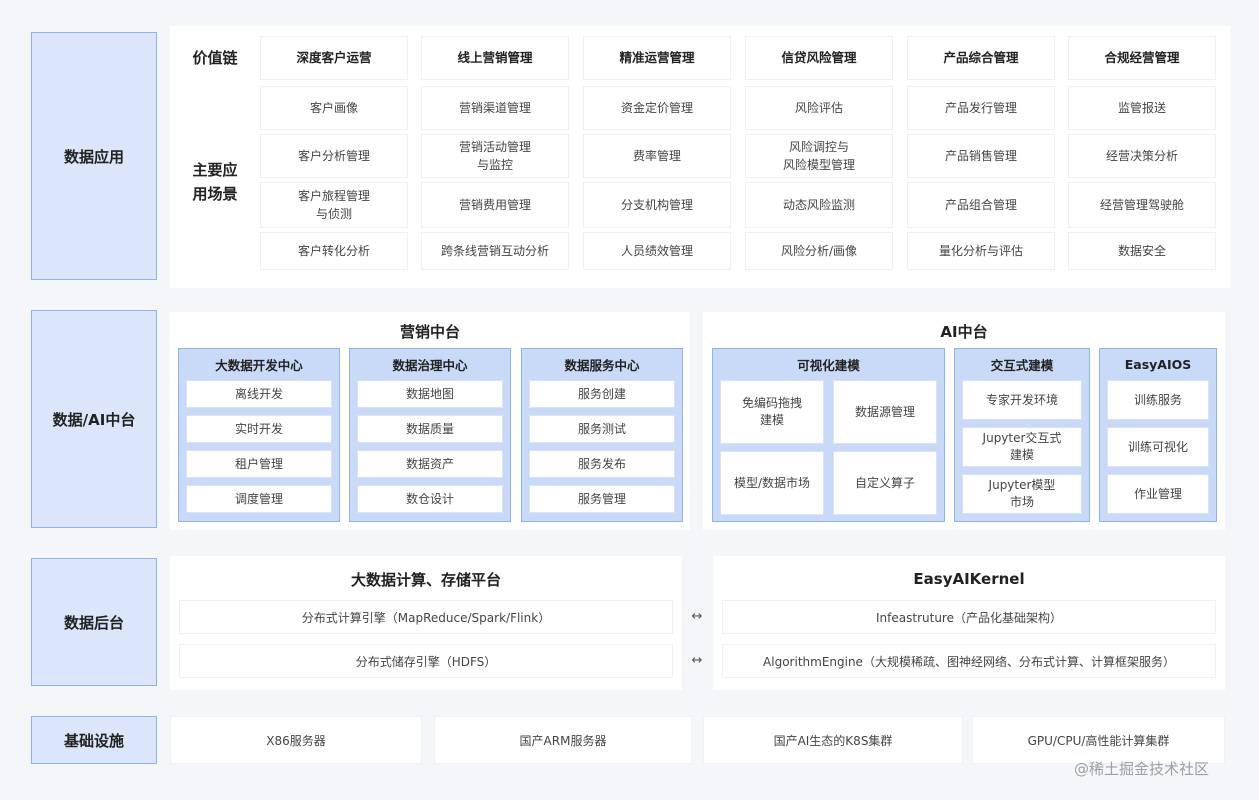 This screenshot has height=800, width=1259. I want to click on infra-k8s-cluster: 国产AI生态的K8S集群, so click(833, 740).